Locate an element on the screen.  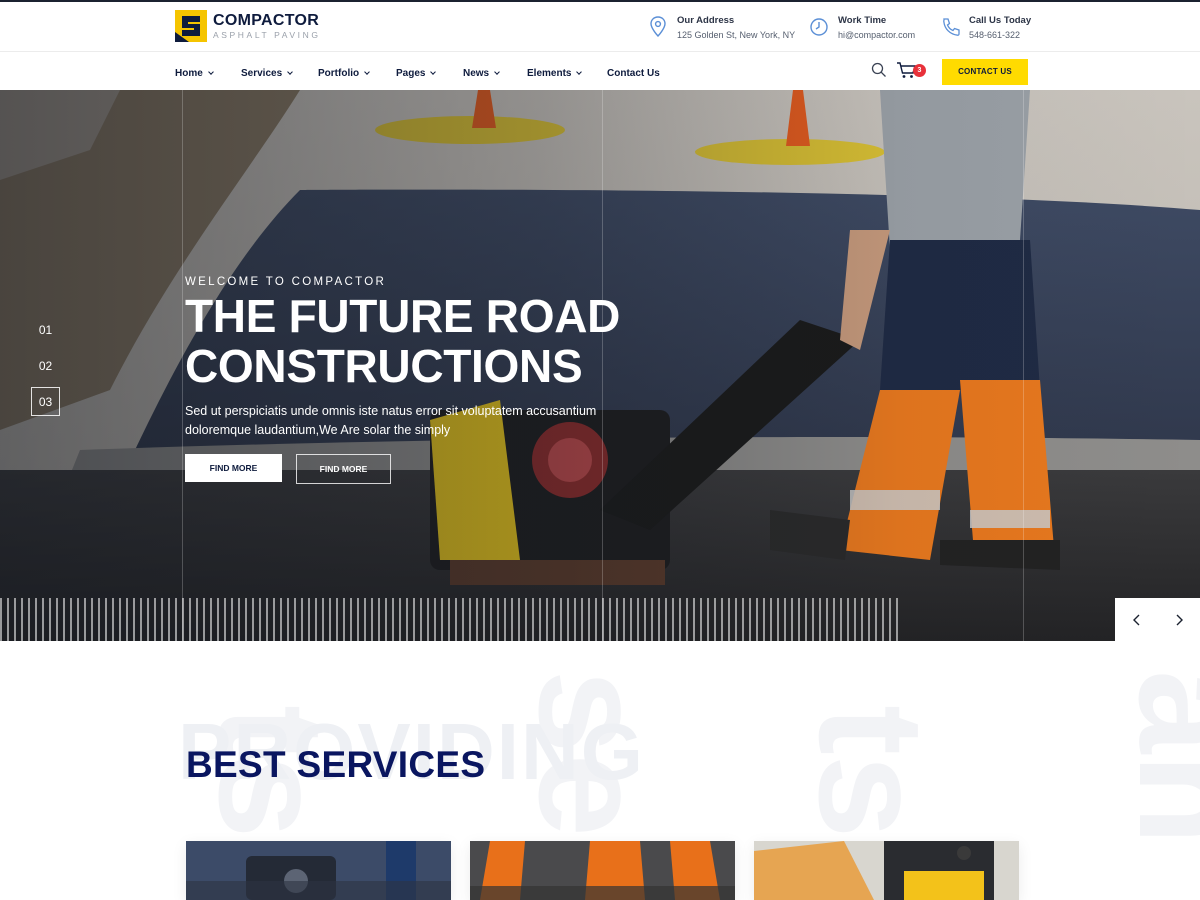
decorative-stripes is located at coordinates (450, 619).